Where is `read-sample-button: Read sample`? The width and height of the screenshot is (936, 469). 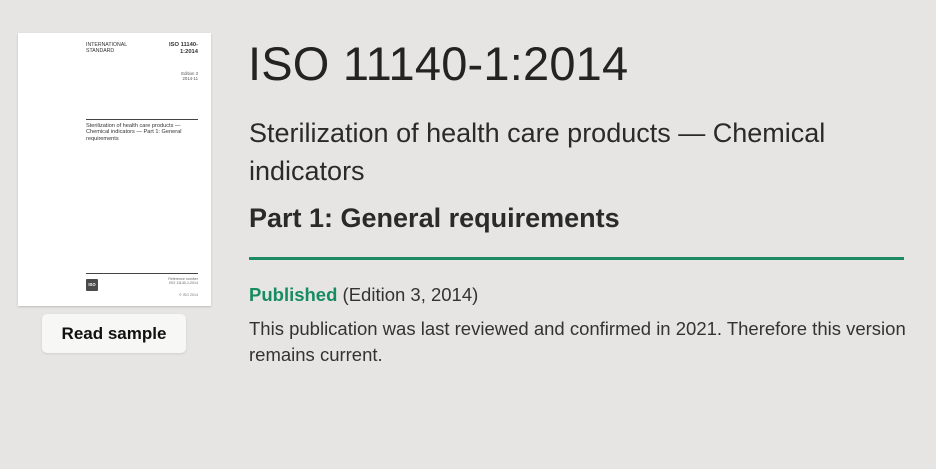 read-sample-button: Read sample is located at coordinates (114, 333).